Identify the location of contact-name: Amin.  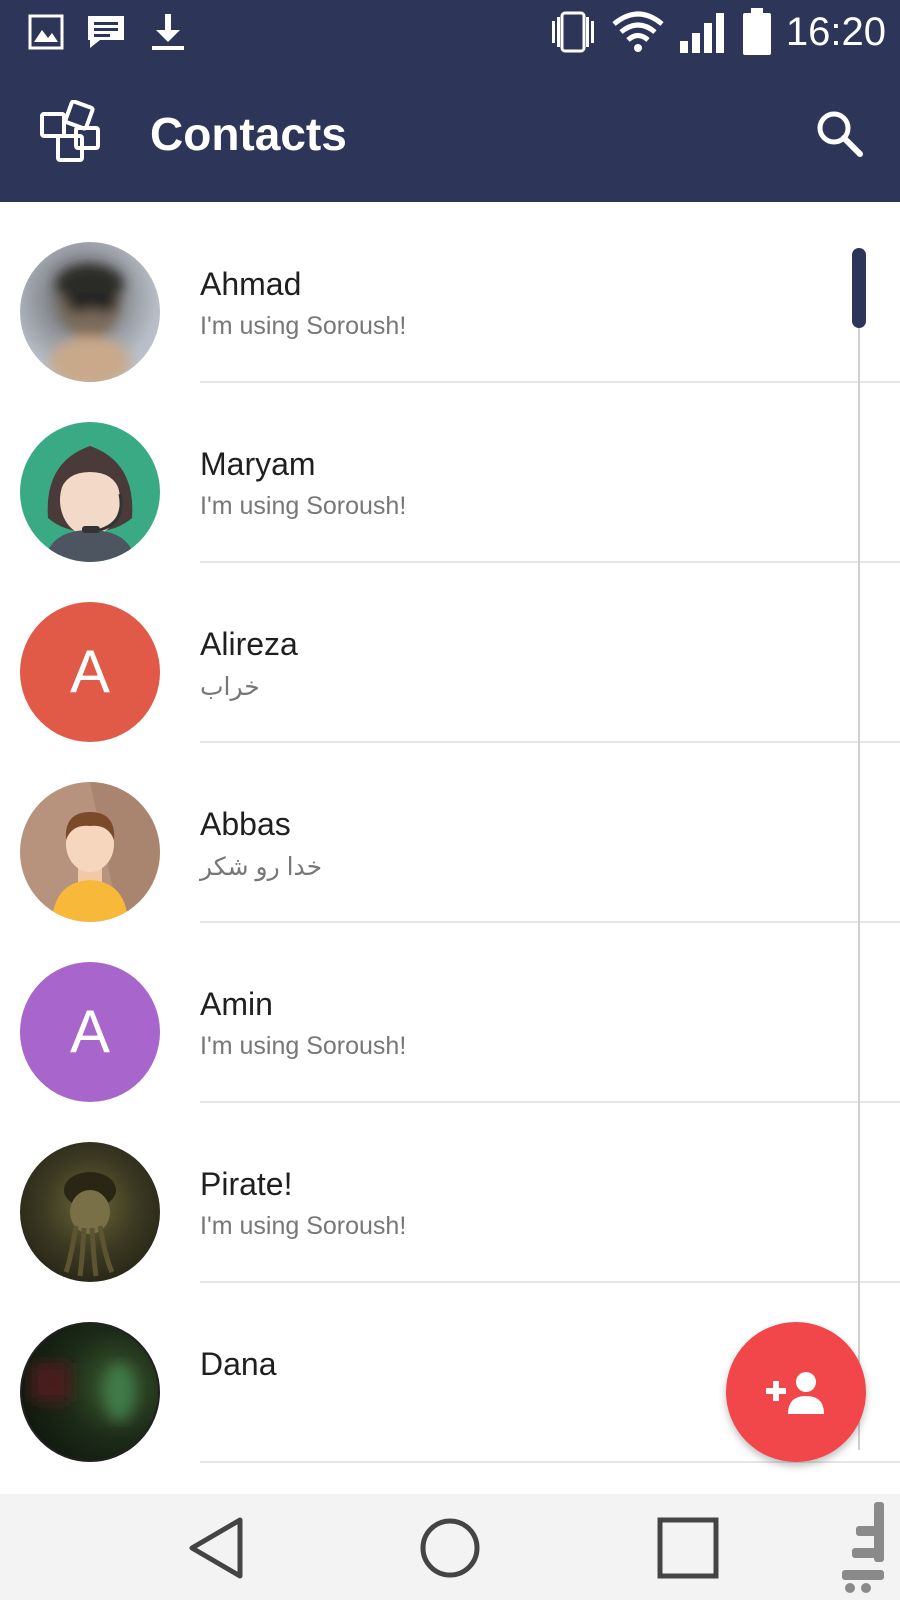
(236, 1004).